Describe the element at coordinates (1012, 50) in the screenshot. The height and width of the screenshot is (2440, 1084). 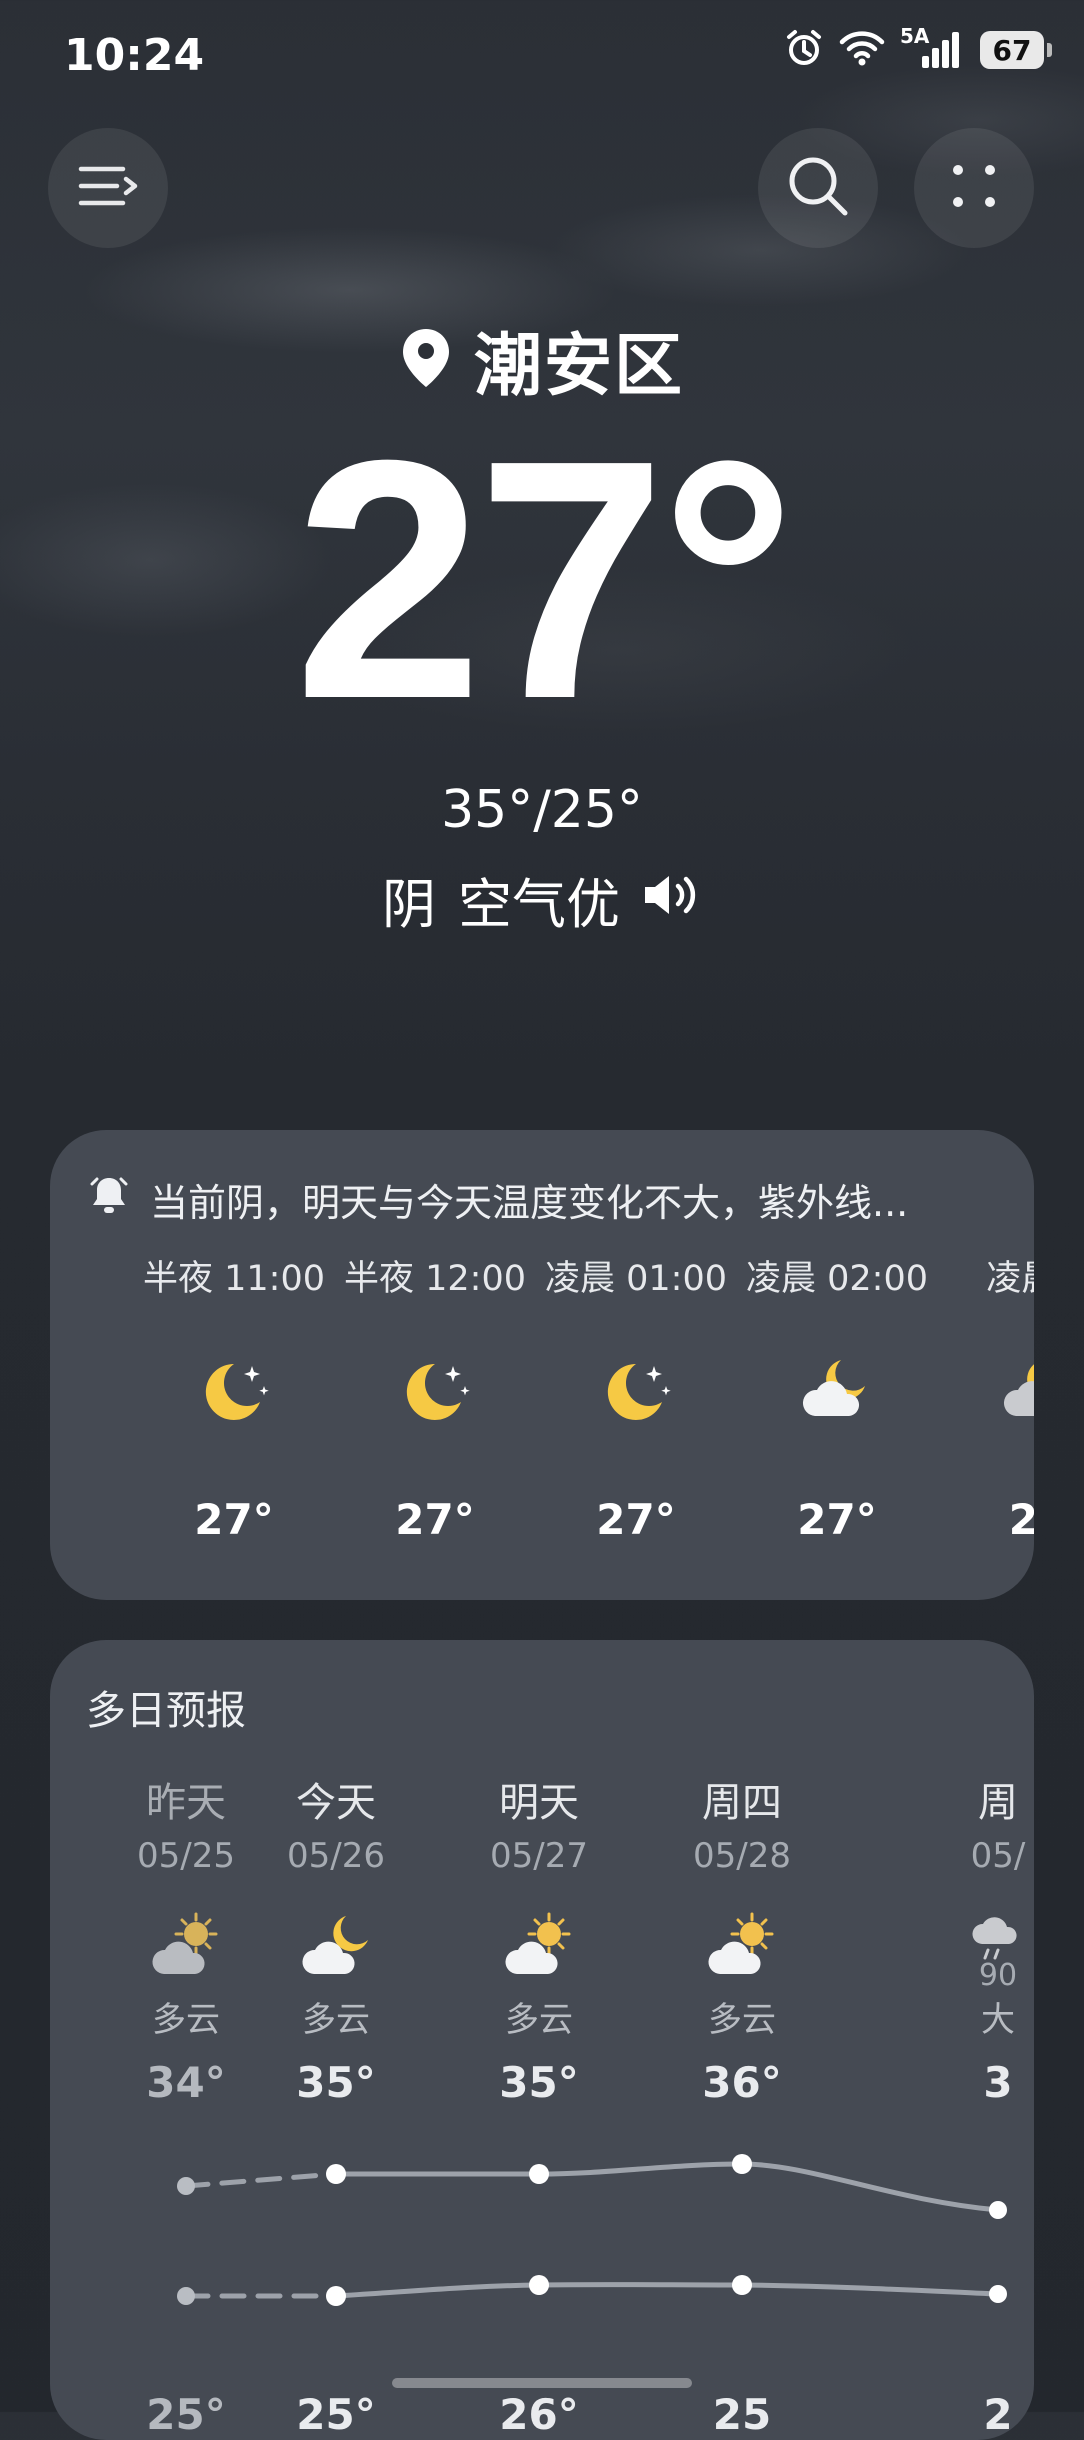
I see `battery-level: 67` at that location.